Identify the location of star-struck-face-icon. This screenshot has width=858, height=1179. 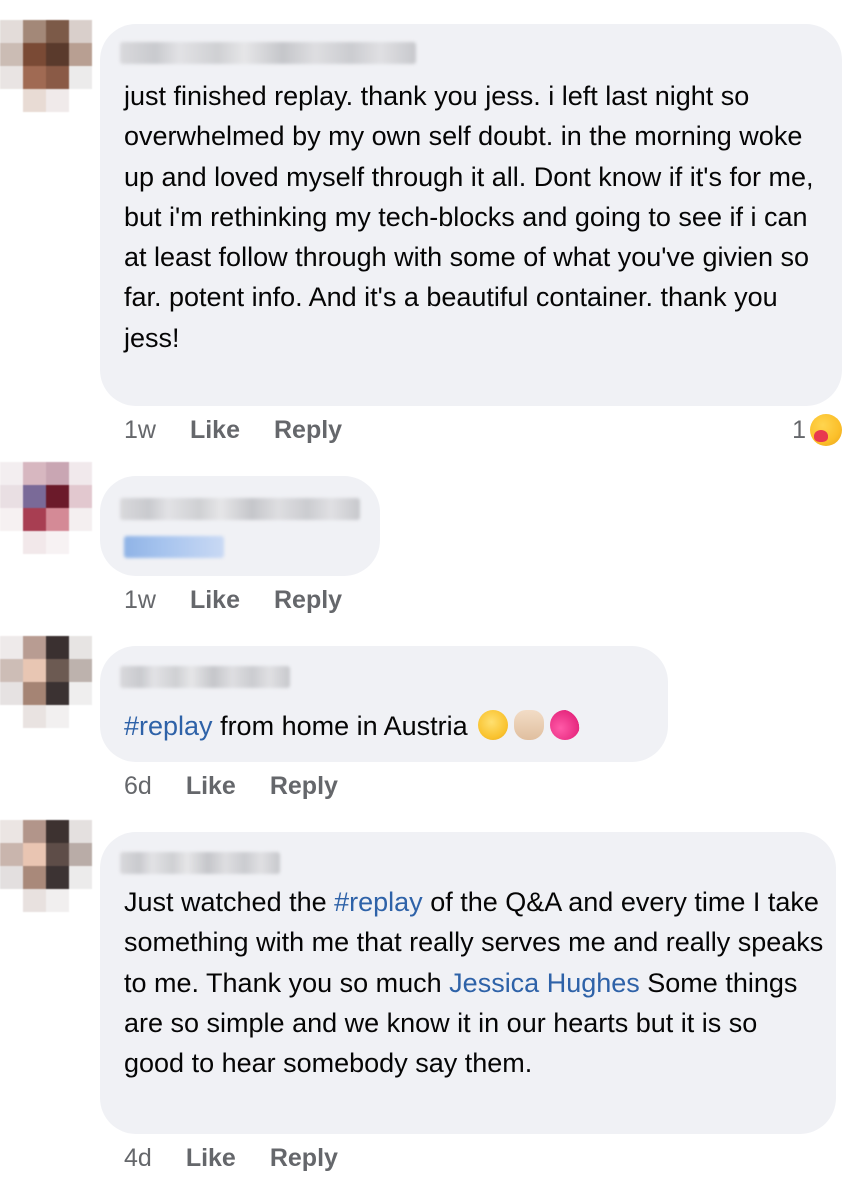
(492, 725).